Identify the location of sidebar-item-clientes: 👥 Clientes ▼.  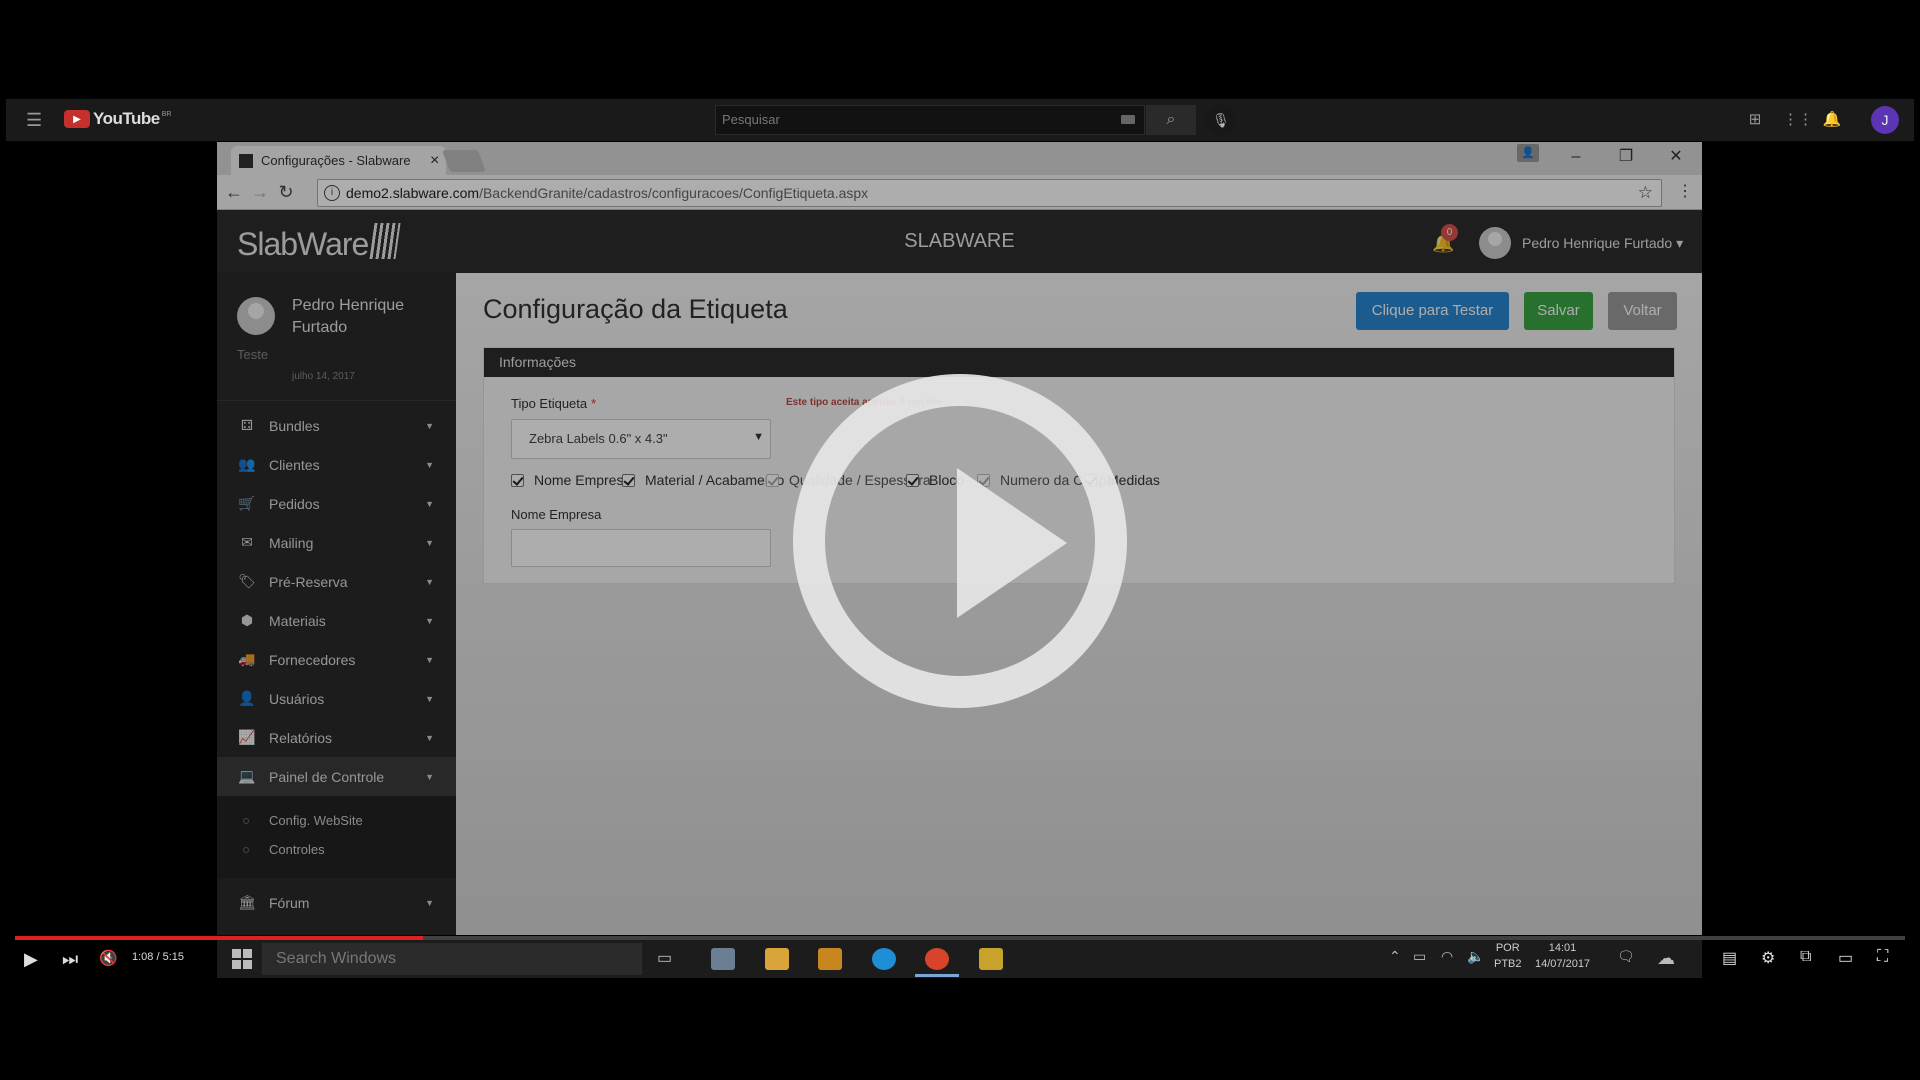
(336, 464).